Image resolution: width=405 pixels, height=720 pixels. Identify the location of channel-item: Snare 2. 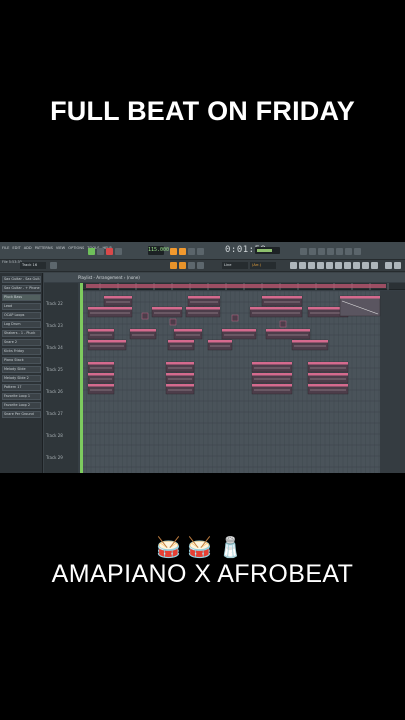
(21, 342).